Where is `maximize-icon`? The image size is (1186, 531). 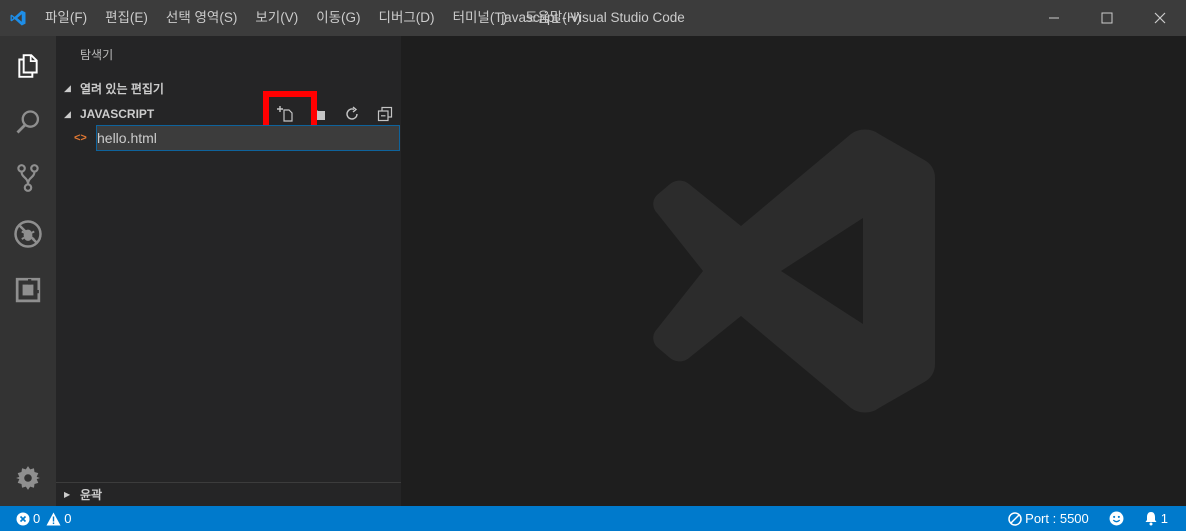
maximize-icon is located at coordinates (1106, 18).